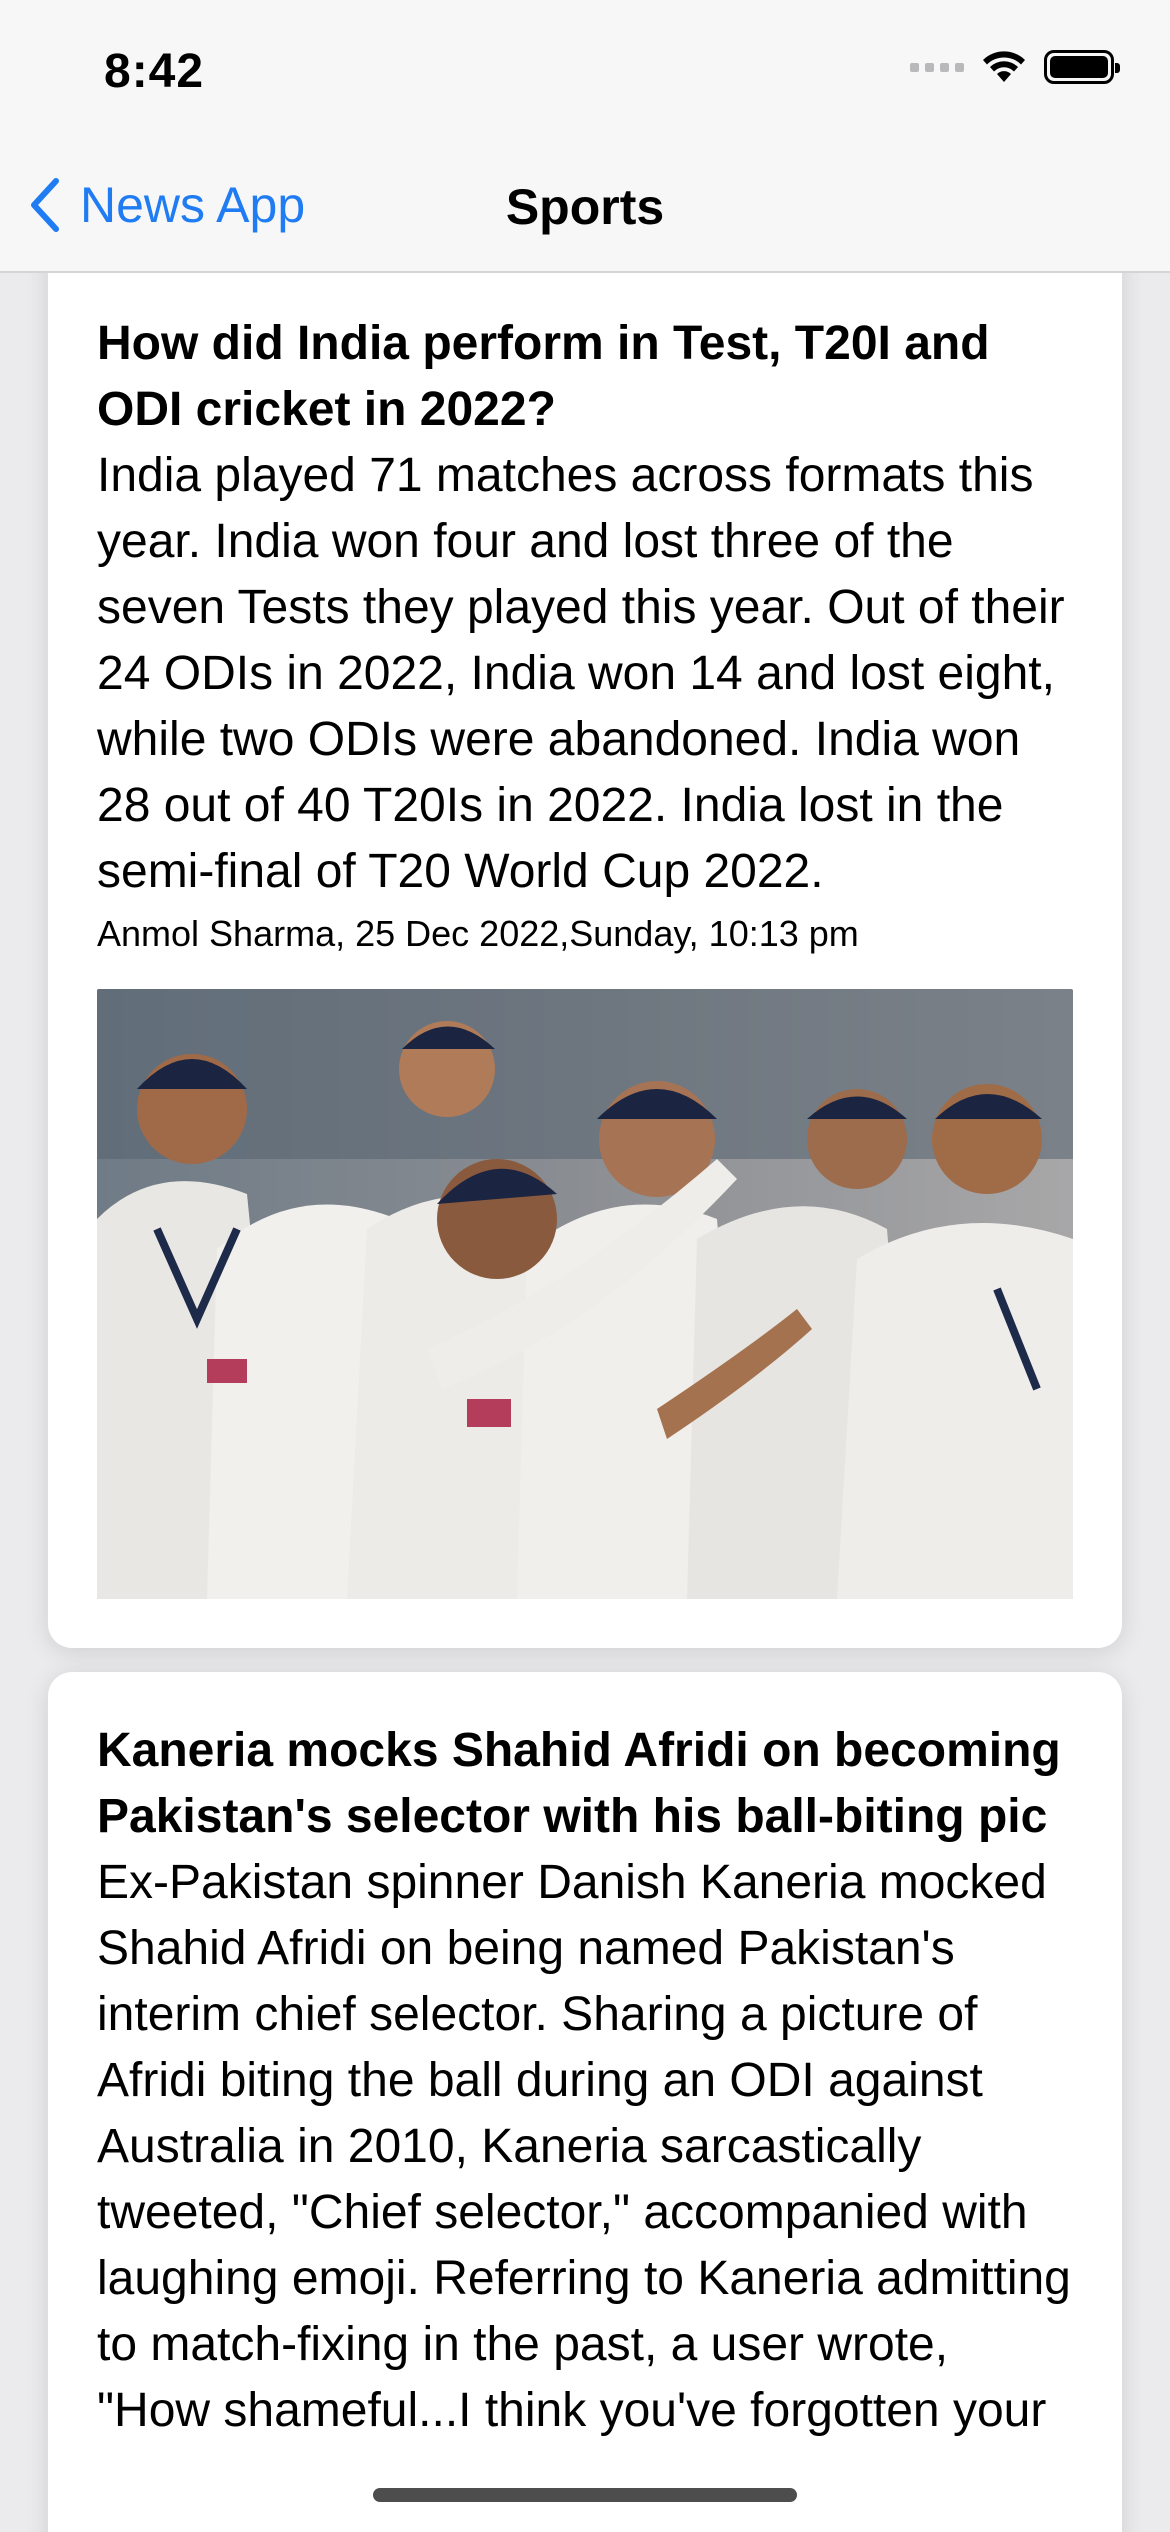 The width and height of the screenshot is (1170, 2532). I want to click on wifi-icon, so click(1004, 66).